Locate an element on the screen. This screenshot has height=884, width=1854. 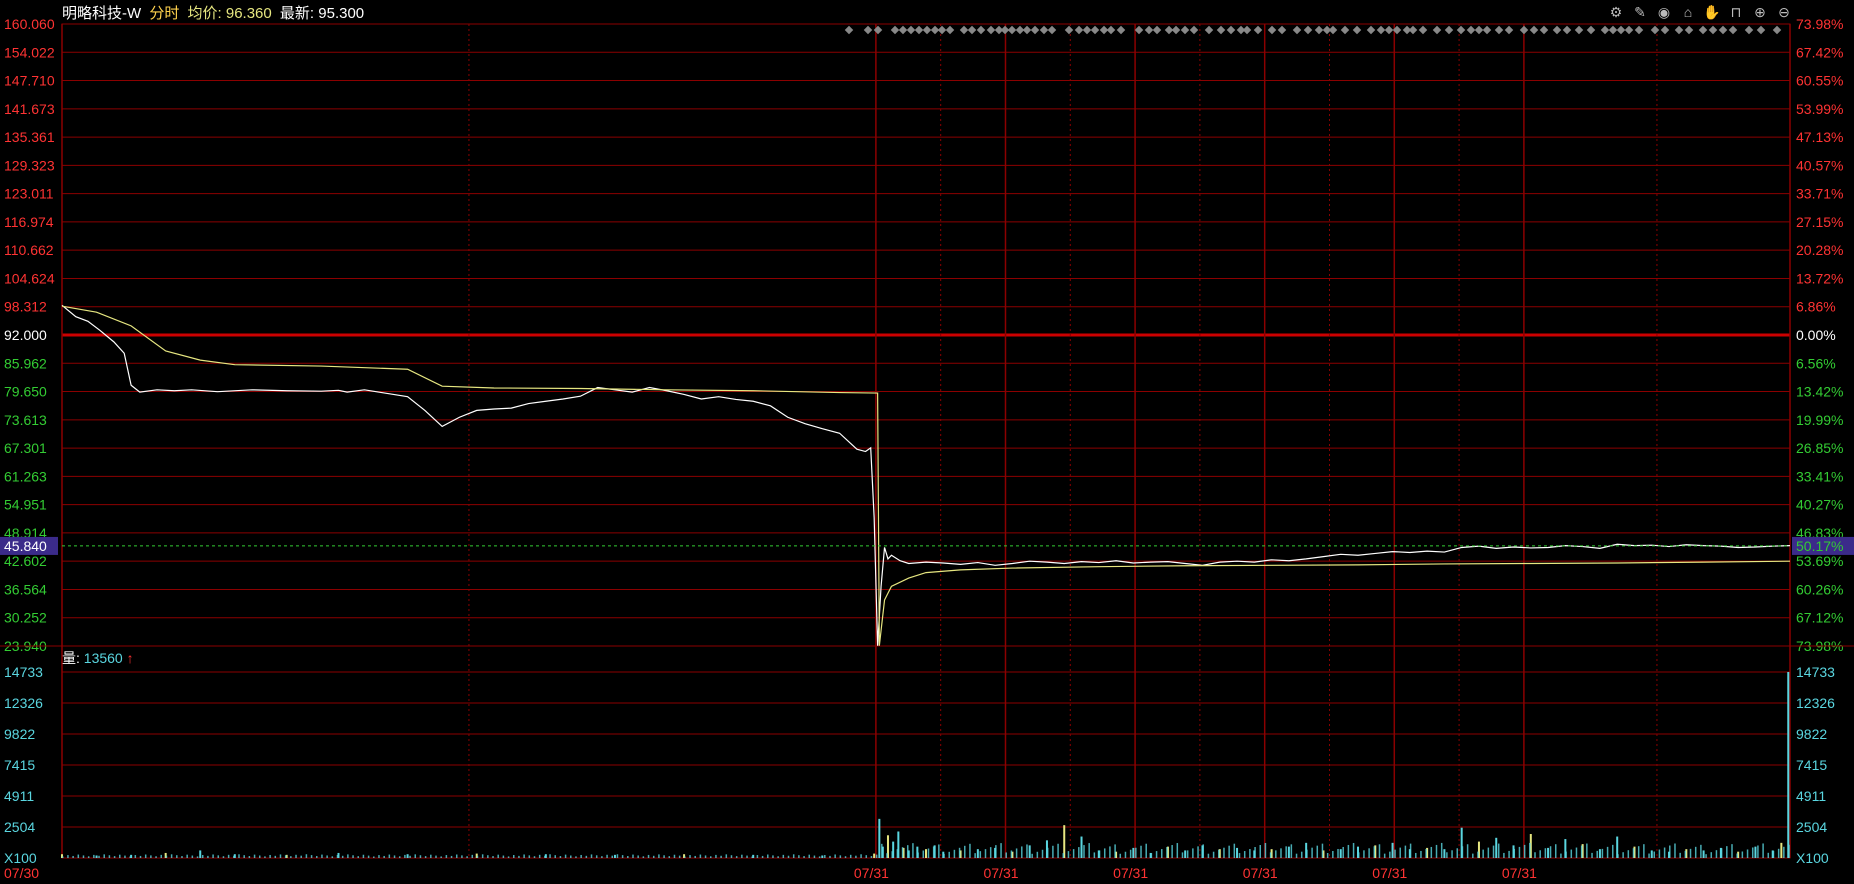
y-right-tick-label: 60.55% is located at coordinates (1819, 81).